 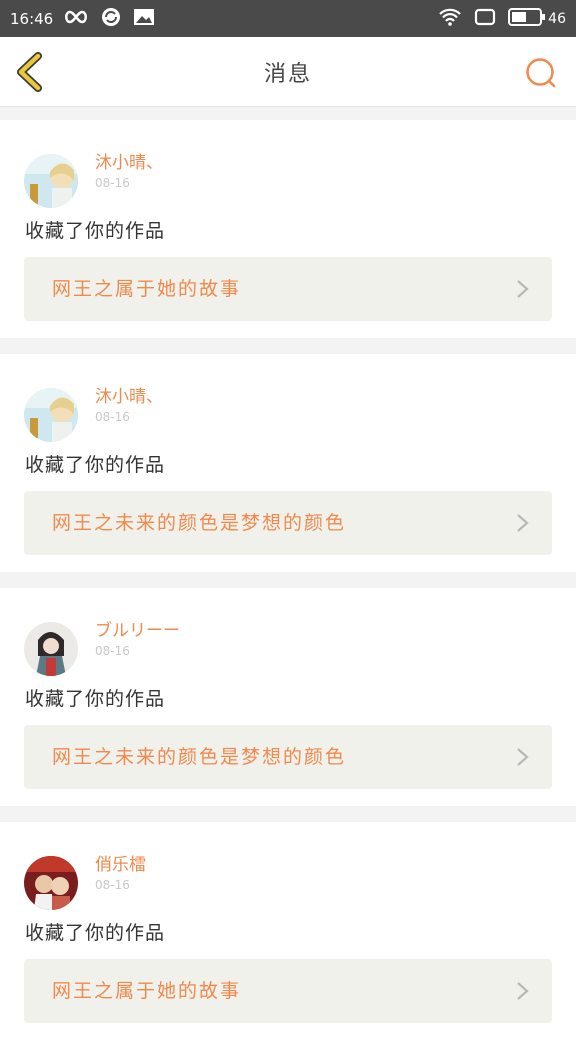 What do you see at coordinates (111, 19) in the screenshot?
I see `sync-icon` at bounding box center [111, 19].